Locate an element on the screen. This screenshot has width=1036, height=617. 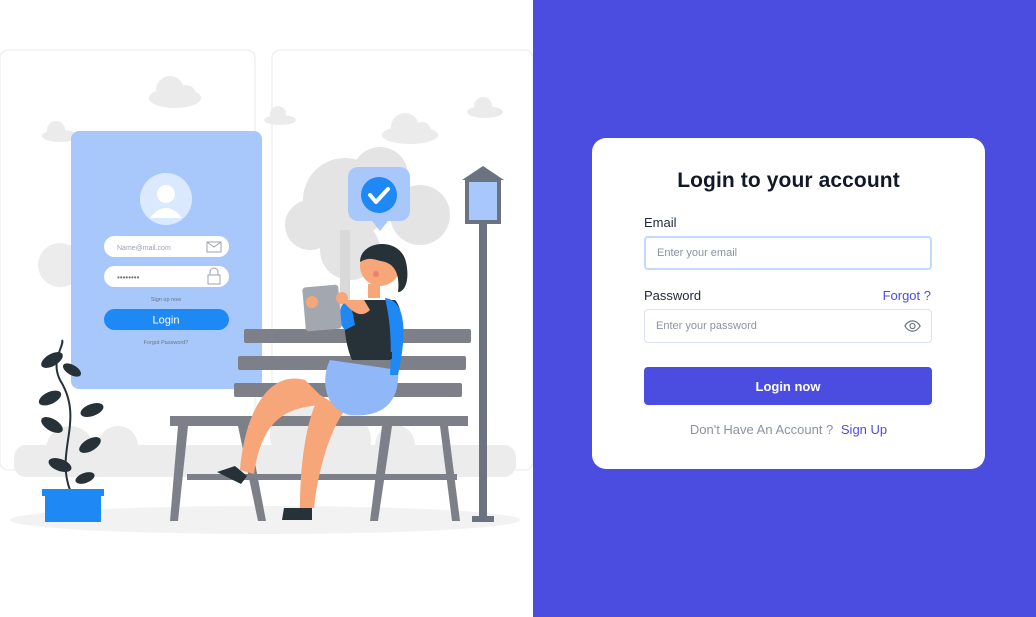
signup-row: Don't Have An Account ? Sign Up is located at coordinates (788, 429).